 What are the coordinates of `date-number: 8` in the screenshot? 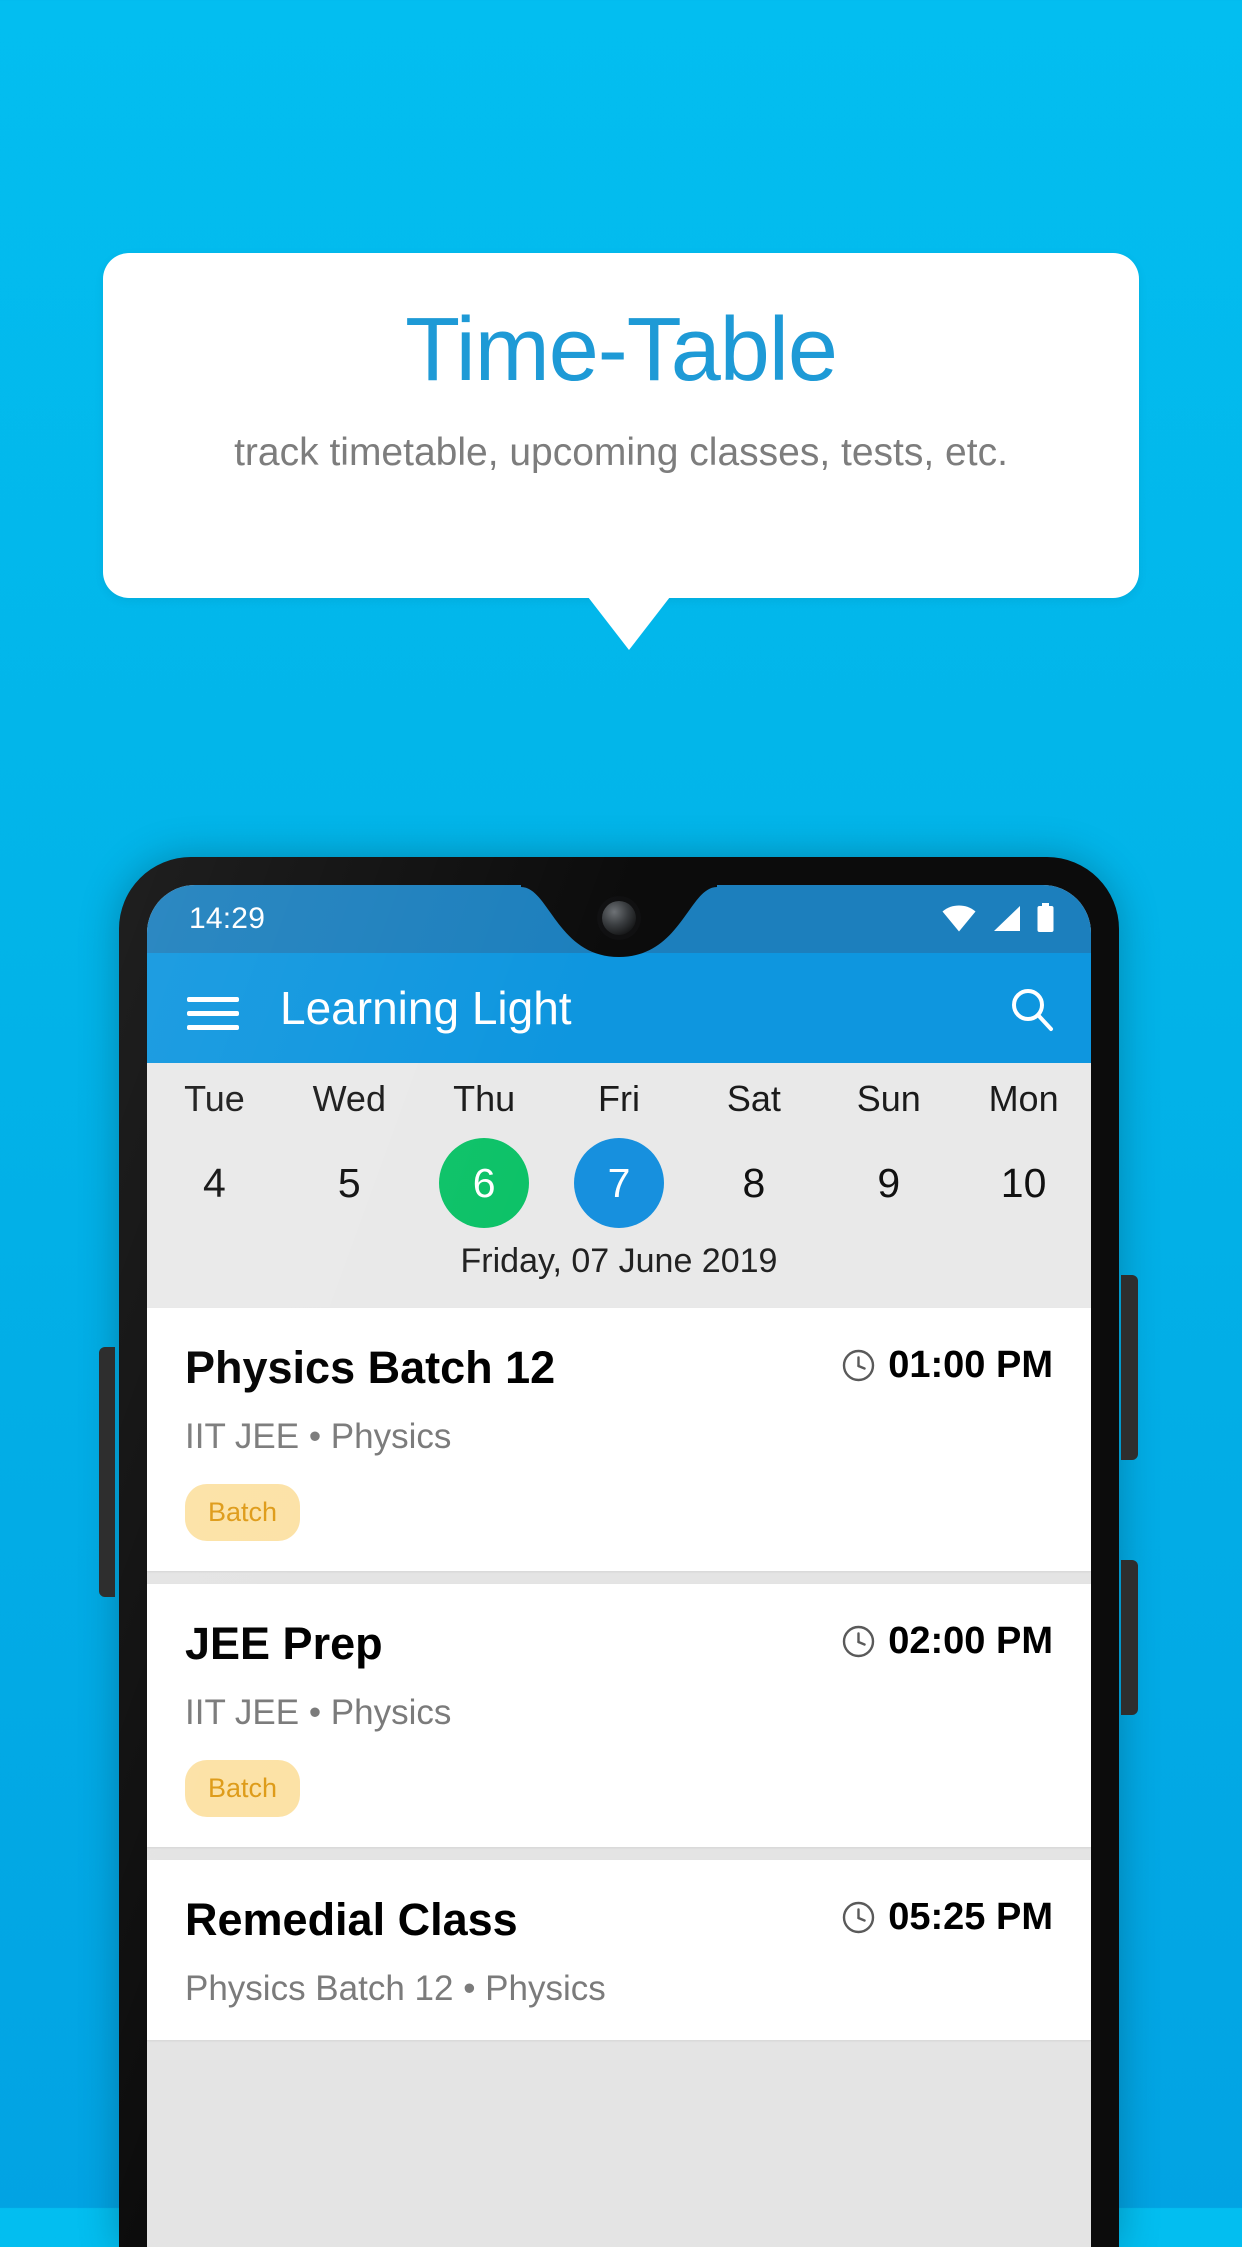 It's located at (754, 1182).